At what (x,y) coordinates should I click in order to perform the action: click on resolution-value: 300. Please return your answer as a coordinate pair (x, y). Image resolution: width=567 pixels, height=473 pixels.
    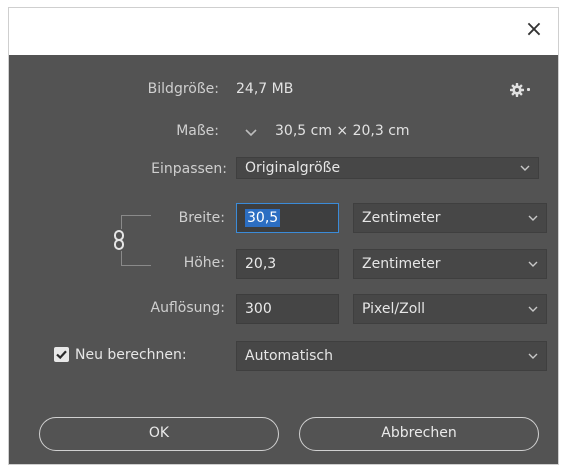
    Looking at the image, I should click on (258, 309).